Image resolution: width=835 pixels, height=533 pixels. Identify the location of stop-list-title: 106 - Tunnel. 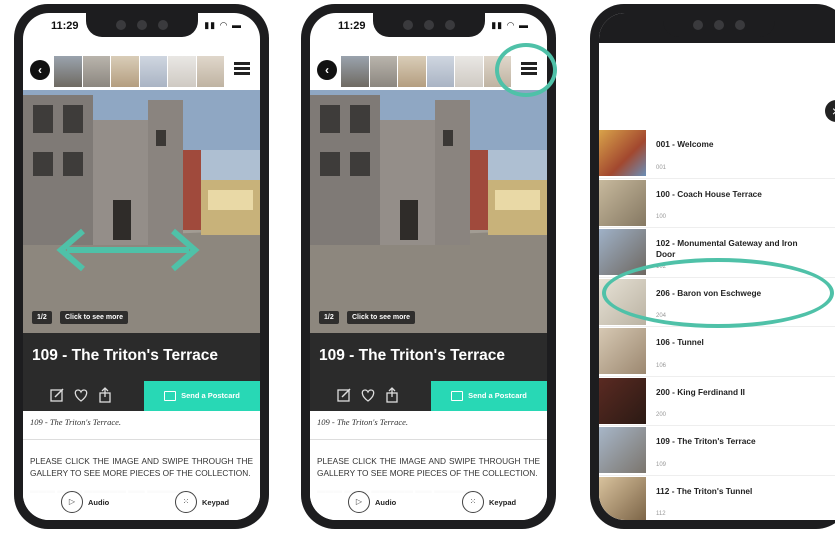
(680, 342).